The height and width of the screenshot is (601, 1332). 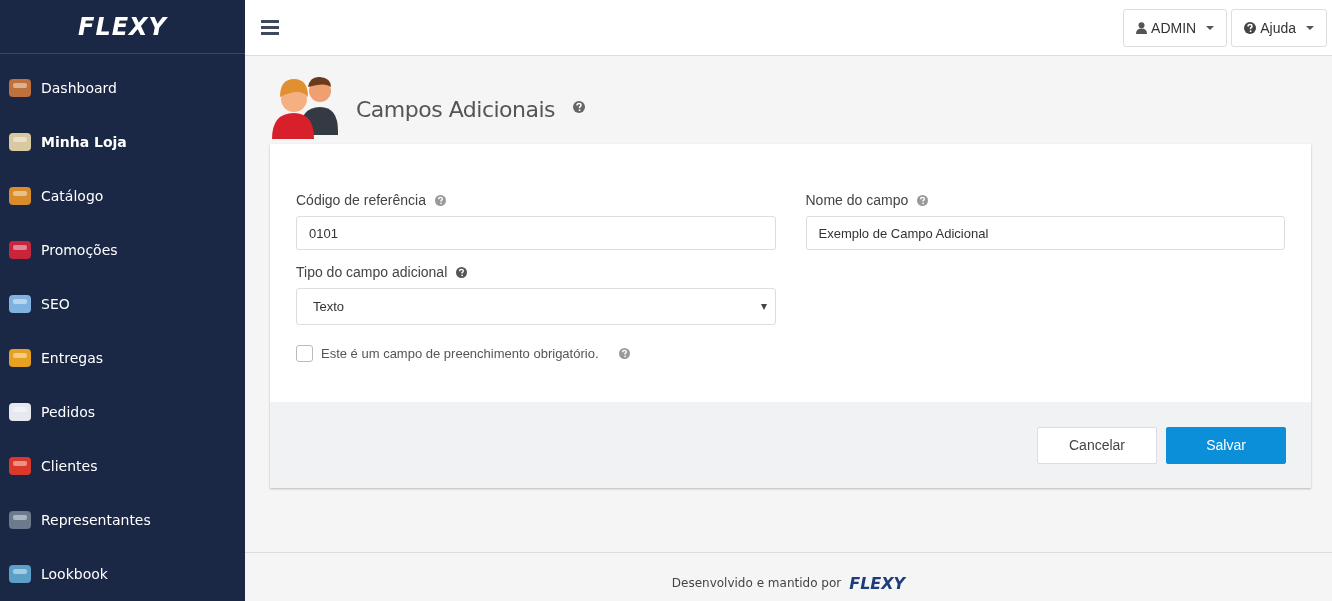 I want to click on field-name-input: Exemplo de Campo Adicional, so click(x=1045, y=233).